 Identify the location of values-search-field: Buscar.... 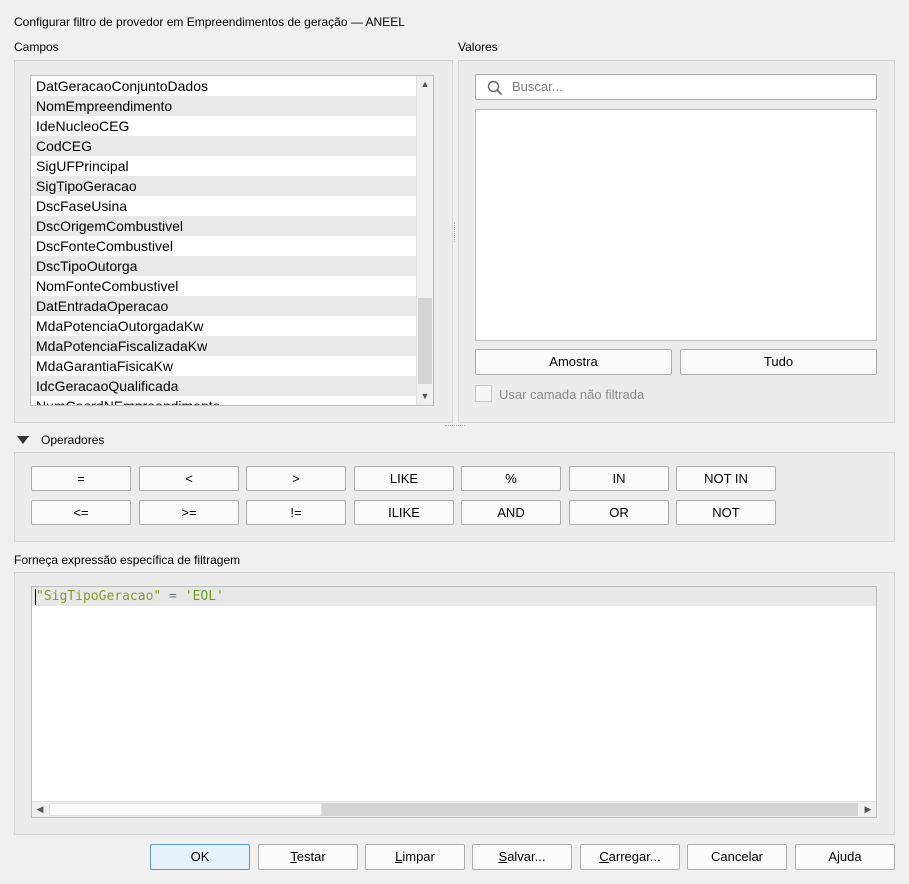
(676, 87).